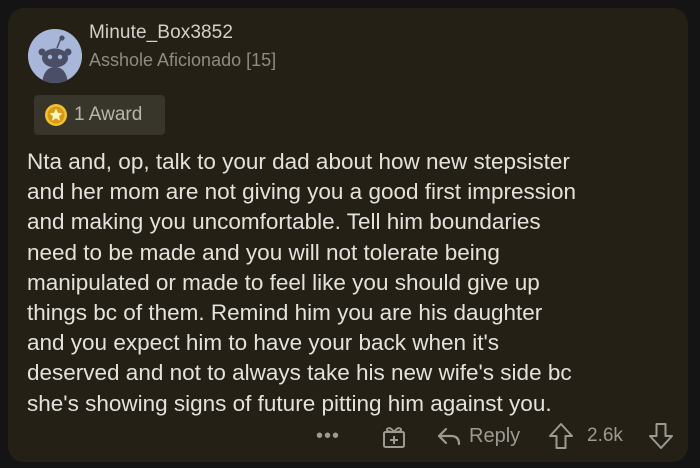 Image resolution: width=700 pixels, height=468 pixels. Describe the element at coordinates (449, 436) in the screenshot. I see `reply-arrow-icon` at that location.